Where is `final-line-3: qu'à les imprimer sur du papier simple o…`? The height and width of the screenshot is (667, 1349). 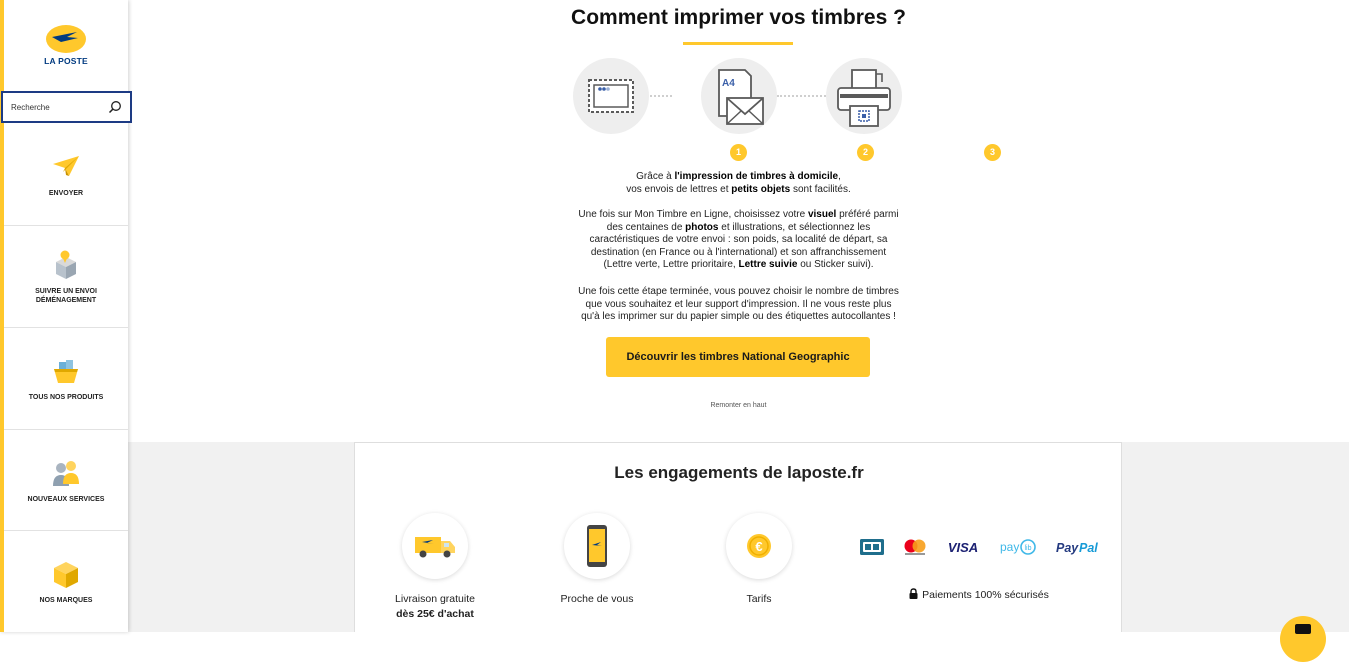
final-line-3: qu'à les imprimer sur du papier simple o… is located at coordinates (738, 317).